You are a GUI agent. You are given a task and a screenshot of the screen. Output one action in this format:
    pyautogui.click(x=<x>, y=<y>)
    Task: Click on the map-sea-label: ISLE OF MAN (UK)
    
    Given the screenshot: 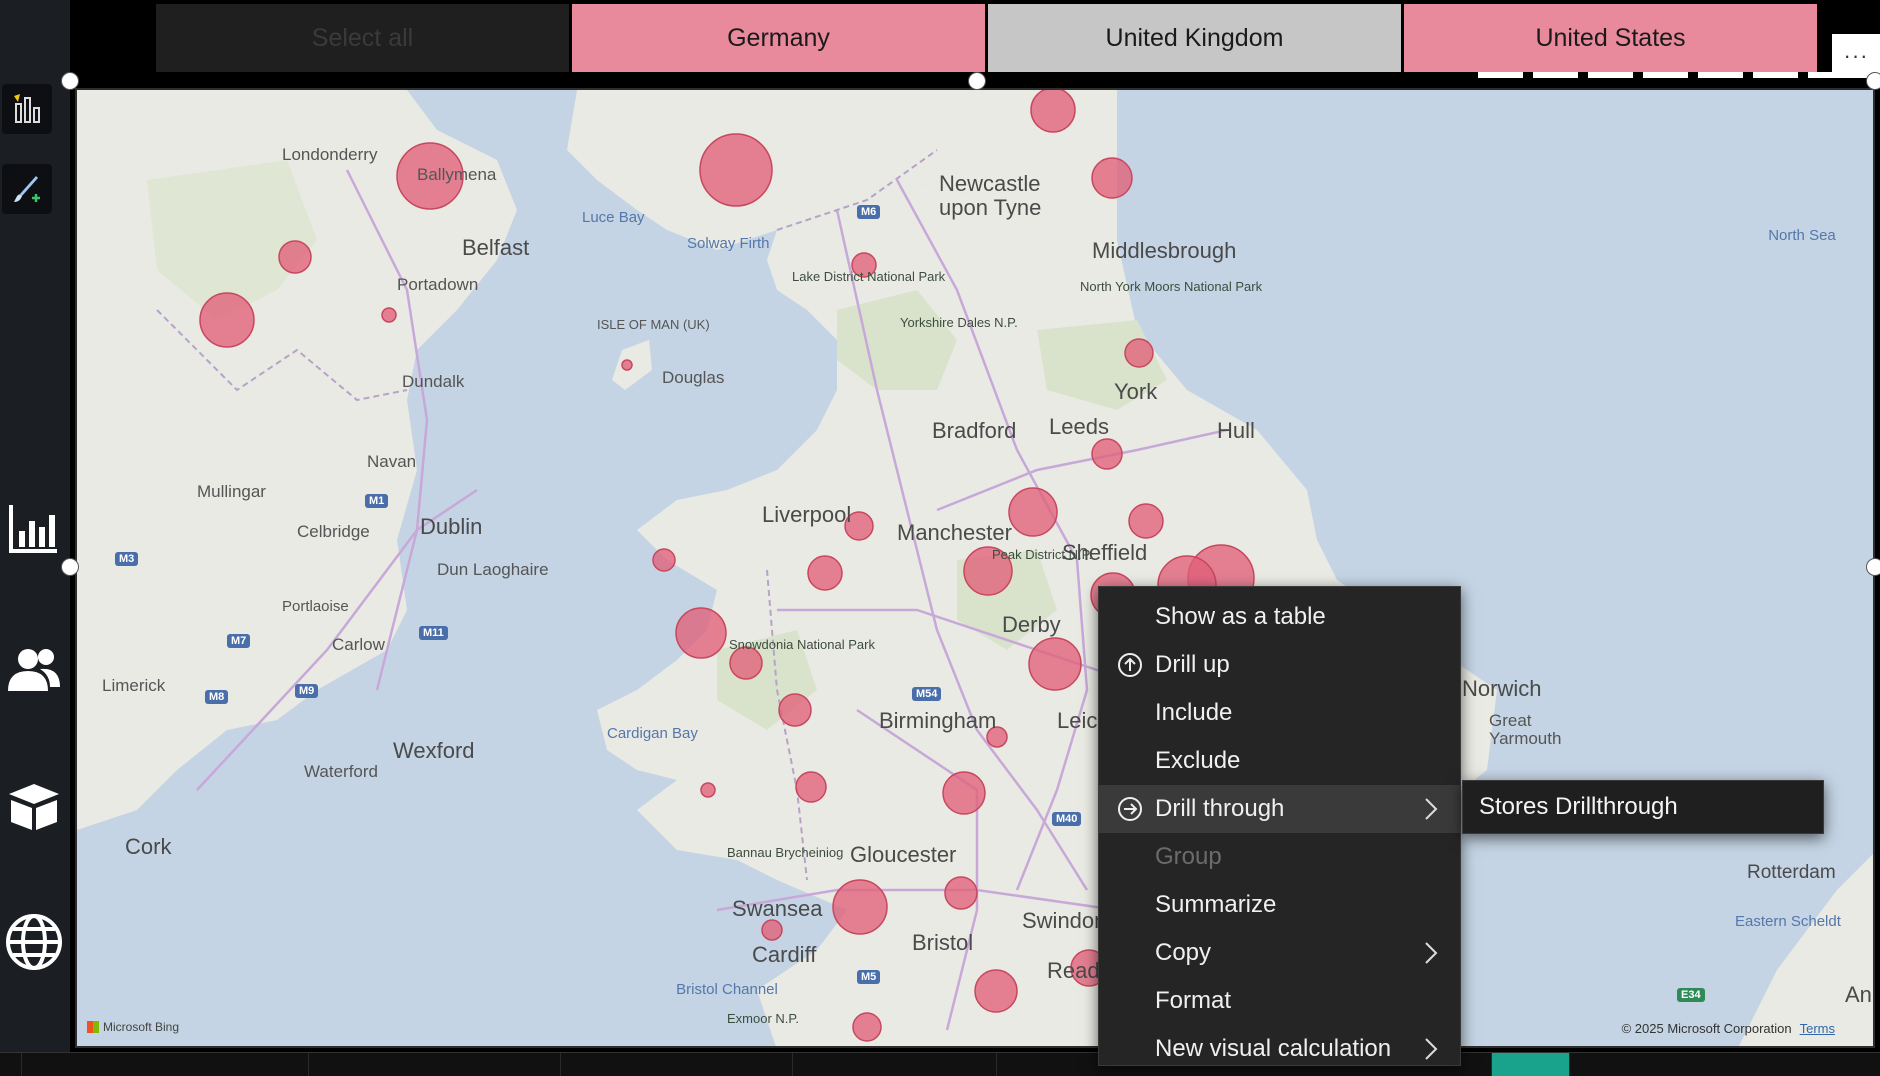 What is the action you would take?
    pyautogui.click(x=653, y=324)
    